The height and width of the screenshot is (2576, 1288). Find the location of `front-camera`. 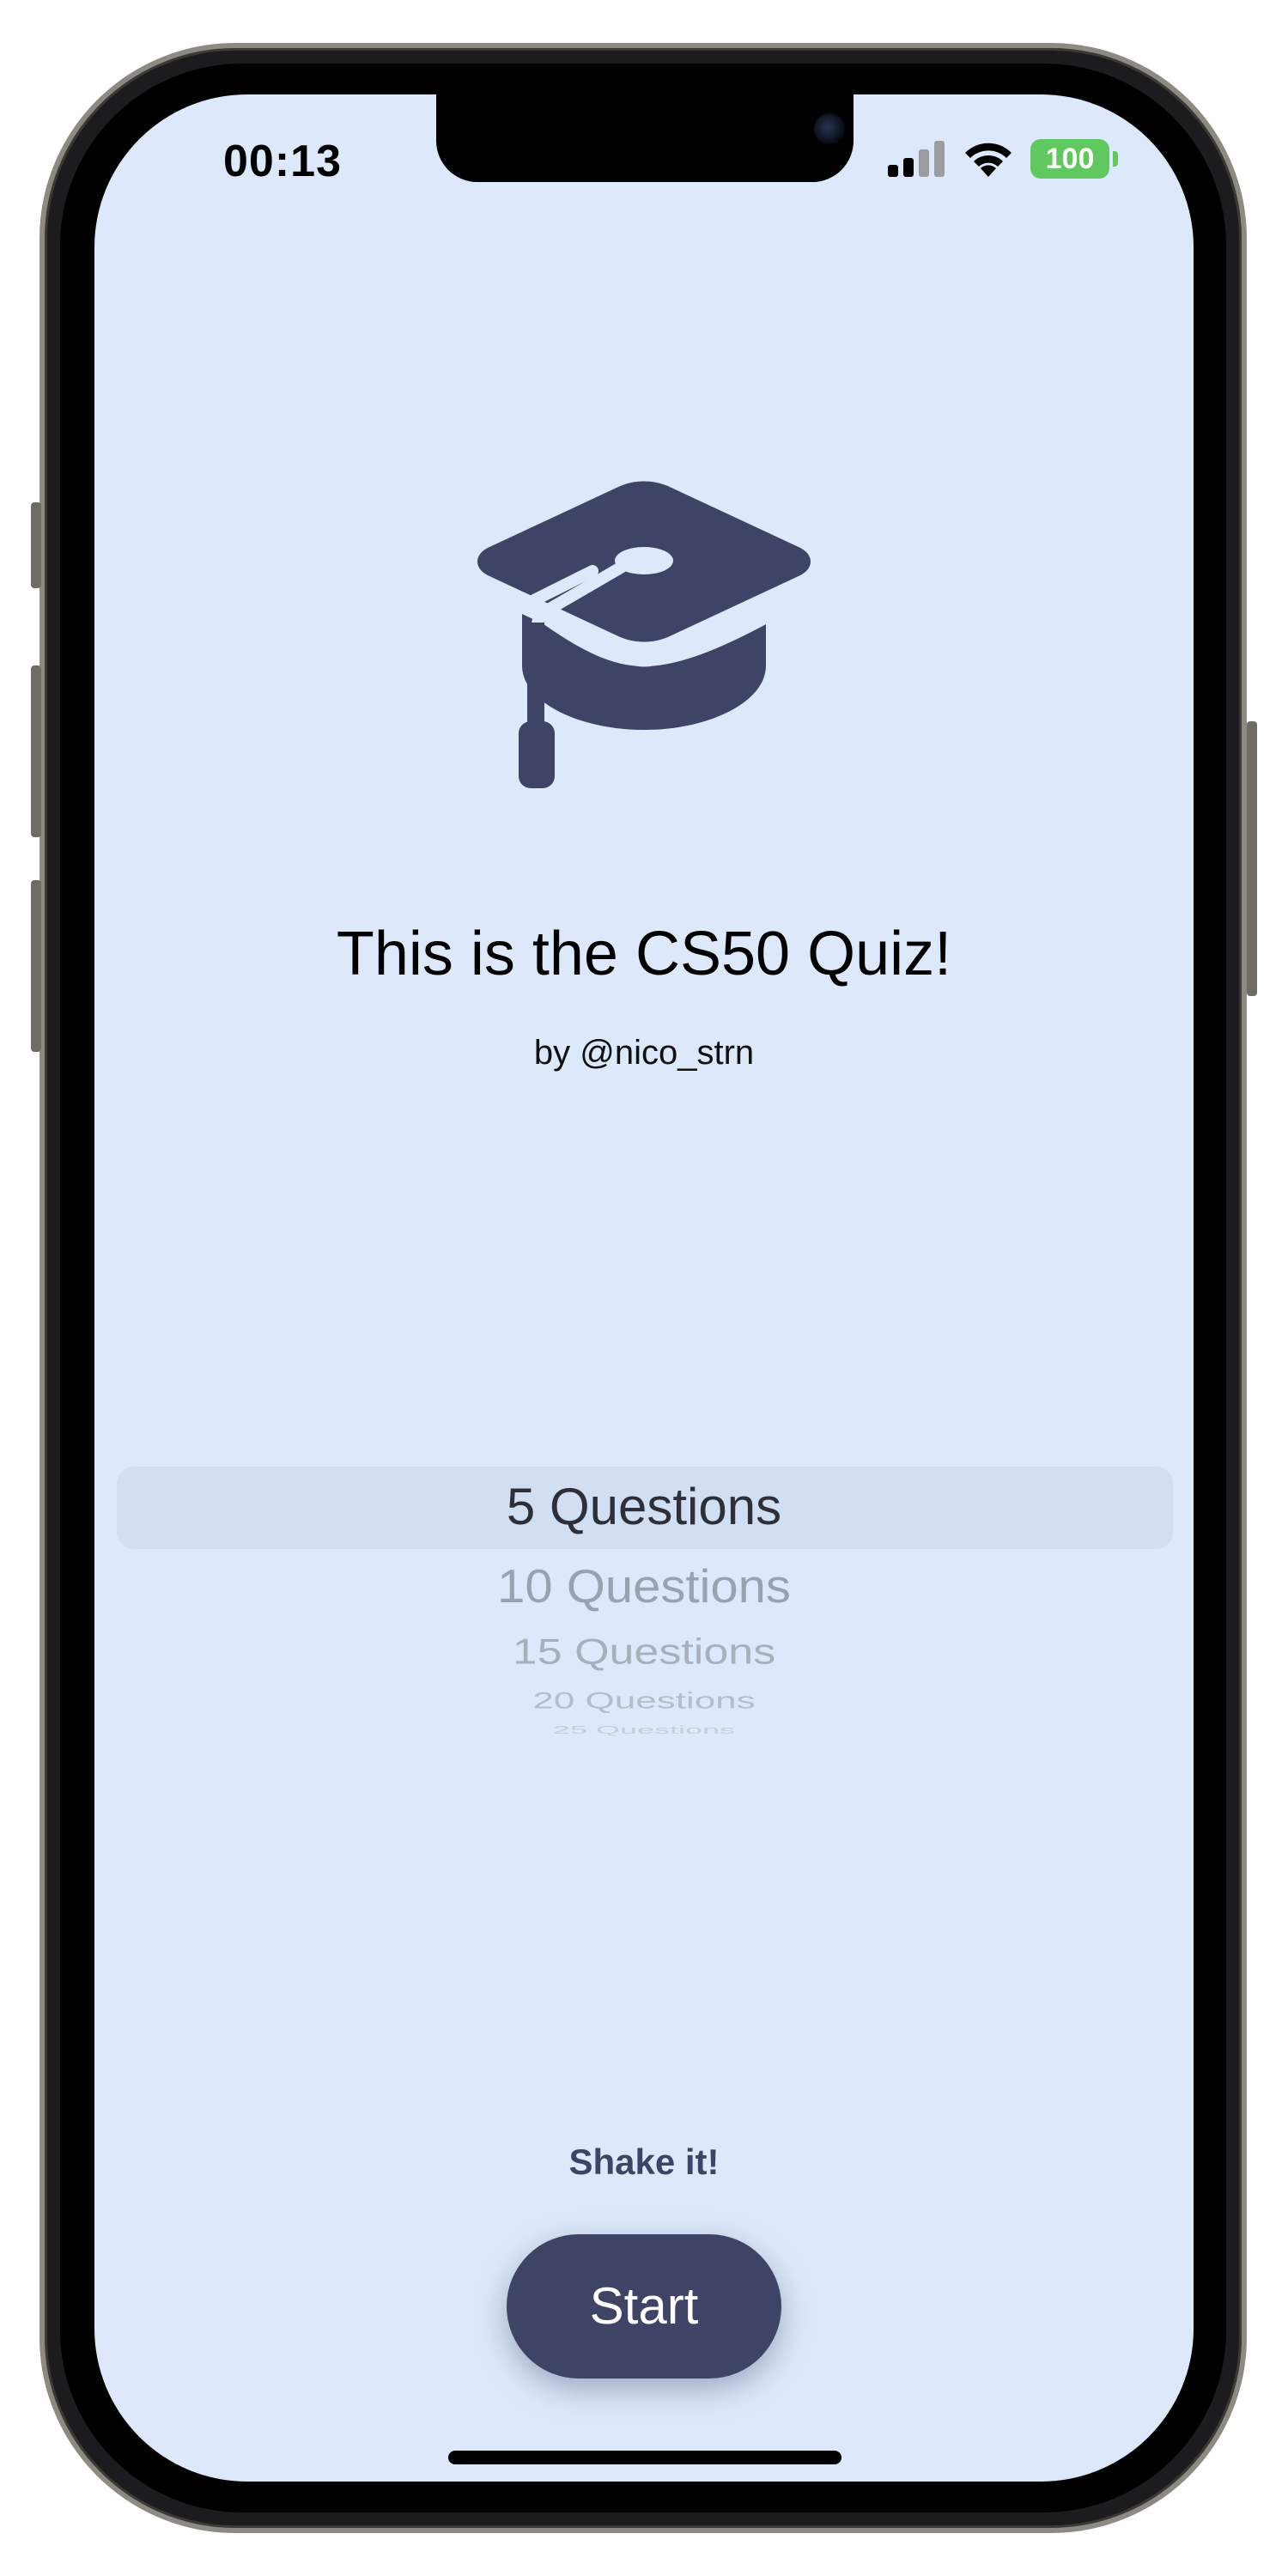

front-camera is located at coordinates (830, 128).